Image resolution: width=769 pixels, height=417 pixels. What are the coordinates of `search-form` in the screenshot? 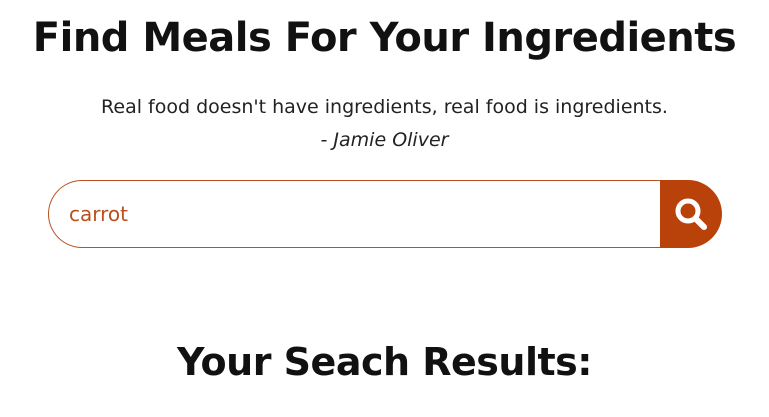 It's located at (385, 214).